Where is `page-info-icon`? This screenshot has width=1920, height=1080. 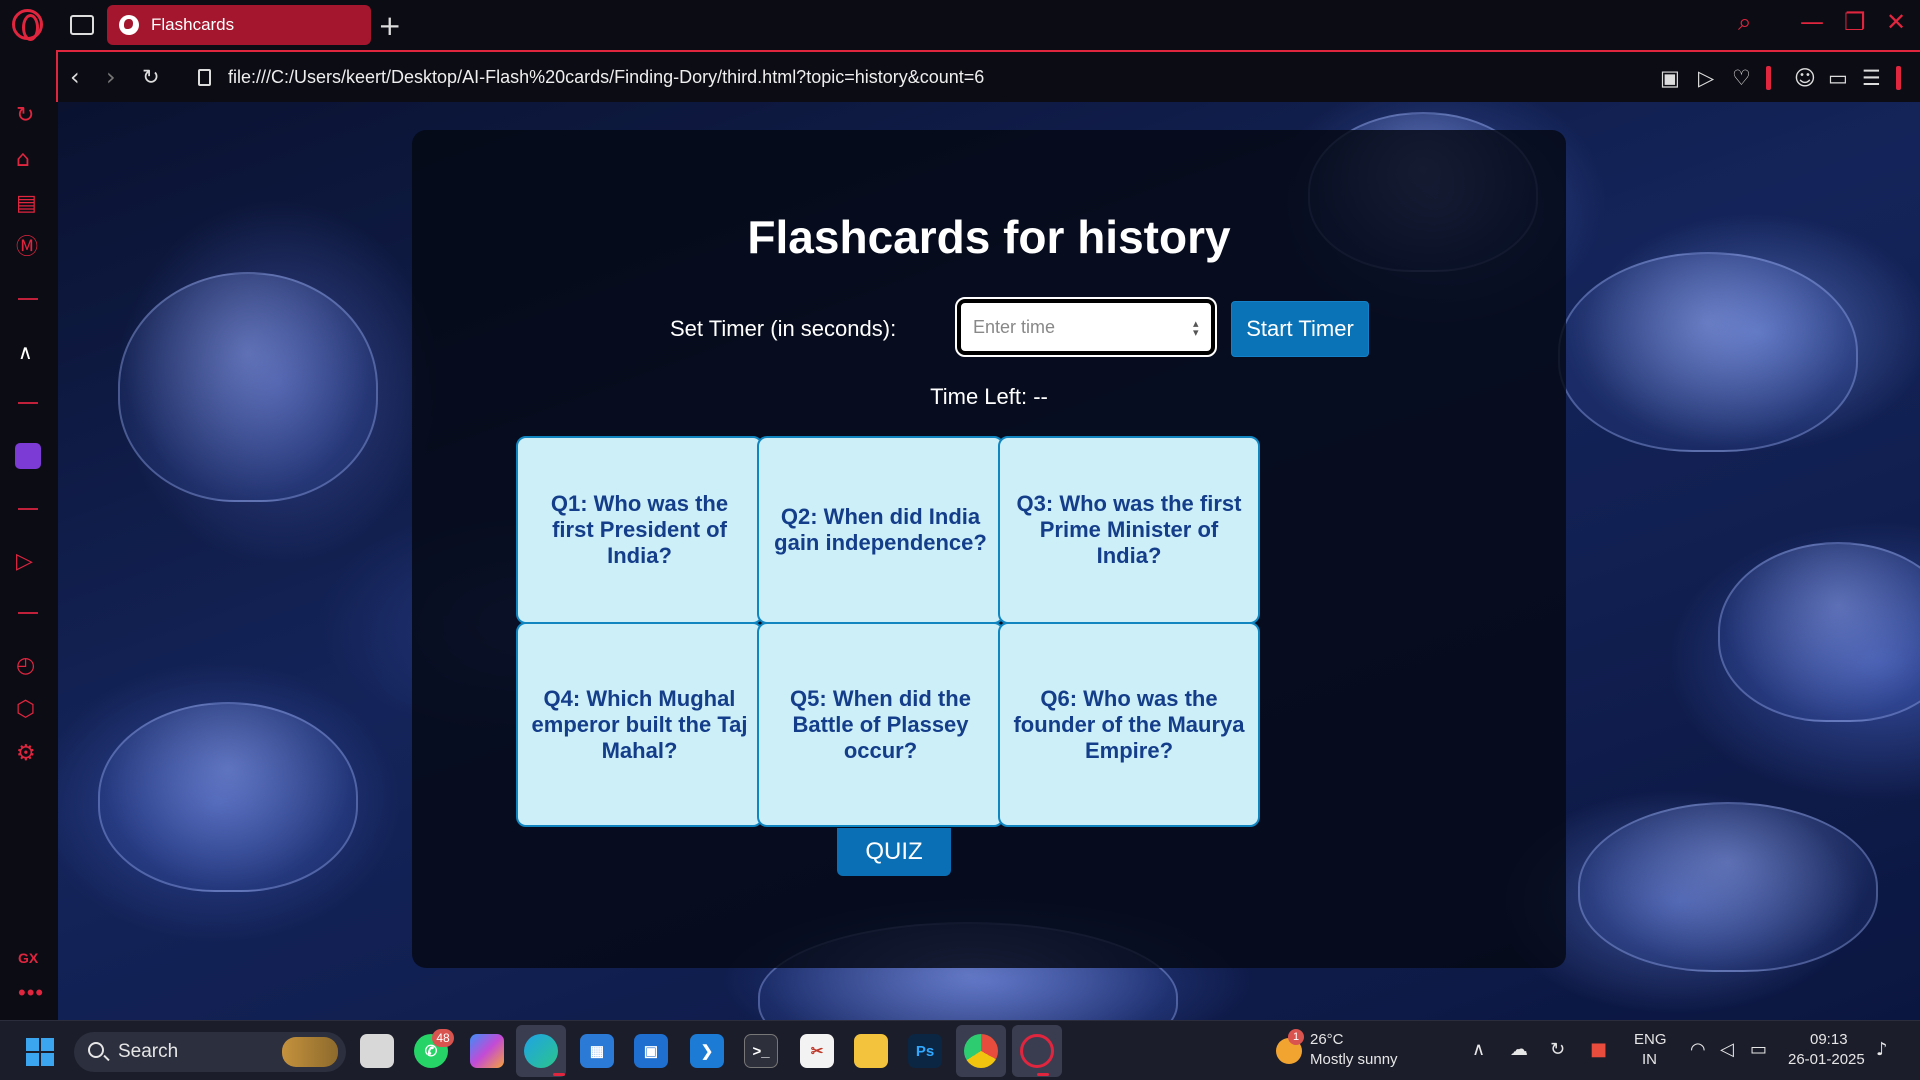
page-info-icon is located at coordinates (204, 77).